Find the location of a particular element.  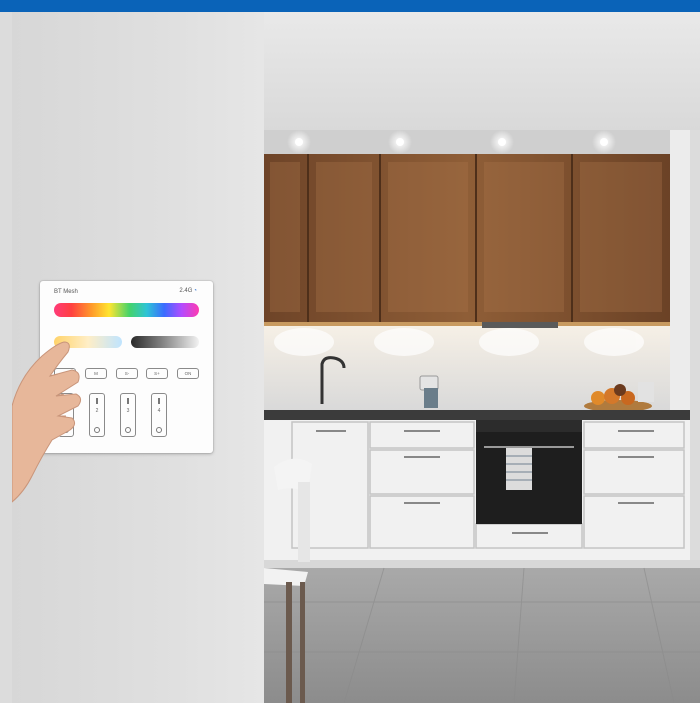

header-bar is located at coordinates (350, 6).